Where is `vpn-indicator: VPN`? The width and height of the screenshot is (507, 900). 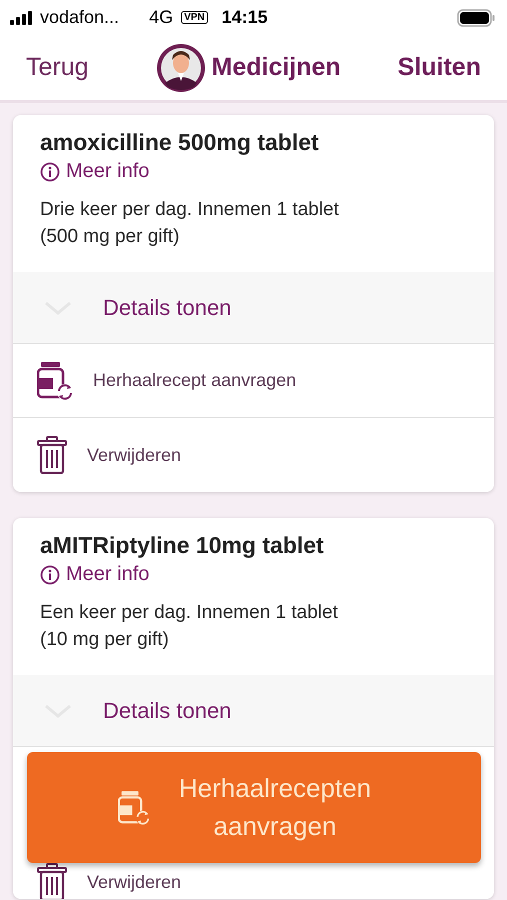
vpn-indicator: VPN is located at coordinates (194, 17).